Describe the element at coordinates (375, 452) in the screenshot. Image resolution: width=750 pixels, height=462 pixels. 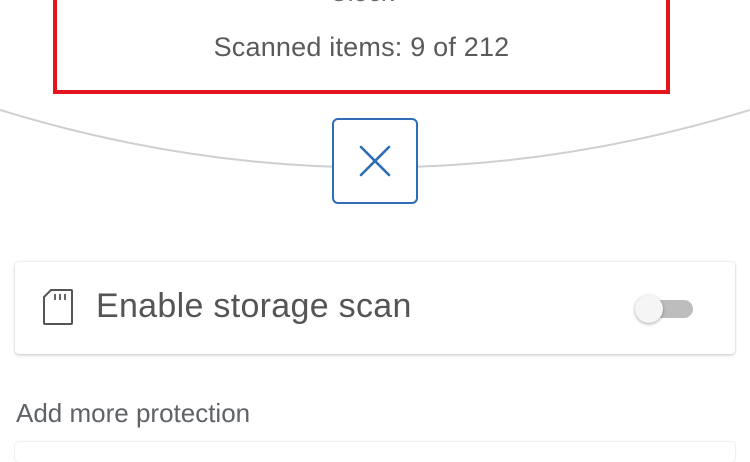
I see `protection-option-card` at that location.